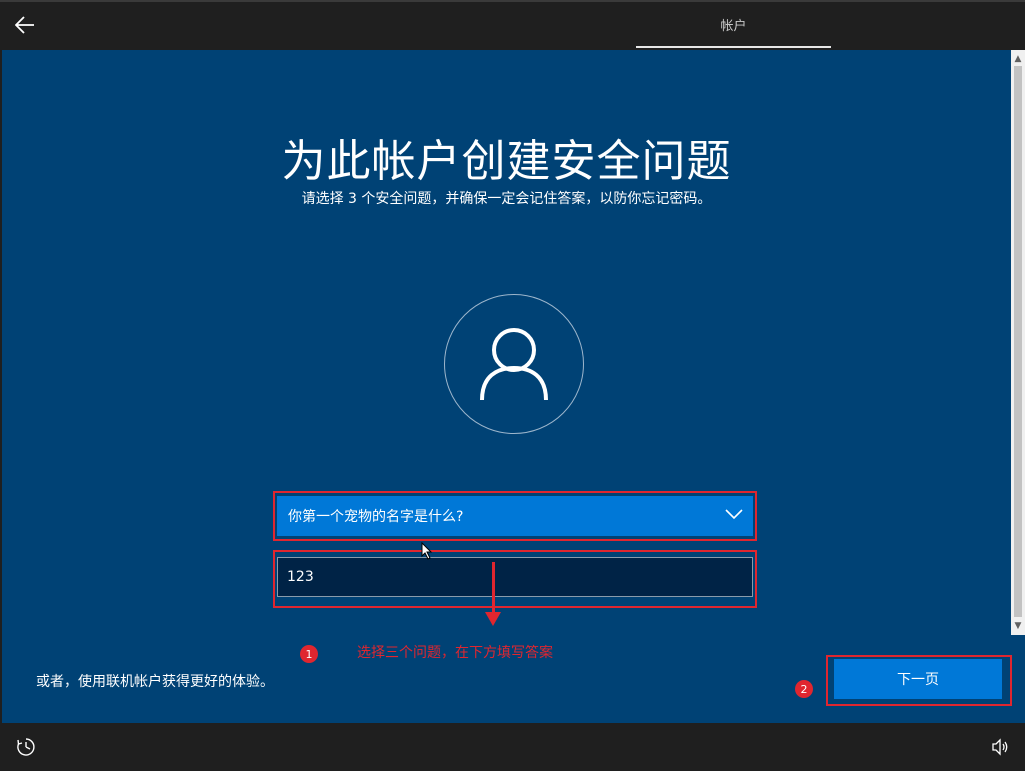 The height and width of the screenshot is (771, 1025). What do you see at coordinates (309, 654) in the screenshot?
I see `annotation-badge-1: 1` at bounding box center [309, 654].